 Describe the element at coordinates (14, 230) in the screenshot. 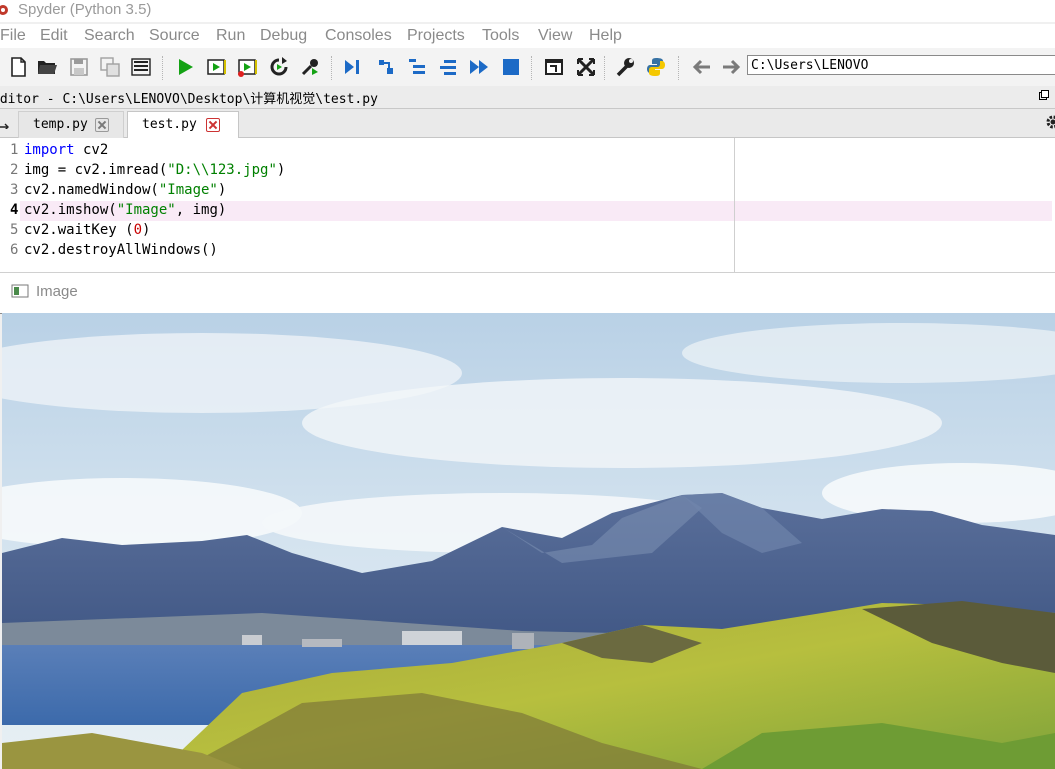

I see `line-number: 5` at that location.